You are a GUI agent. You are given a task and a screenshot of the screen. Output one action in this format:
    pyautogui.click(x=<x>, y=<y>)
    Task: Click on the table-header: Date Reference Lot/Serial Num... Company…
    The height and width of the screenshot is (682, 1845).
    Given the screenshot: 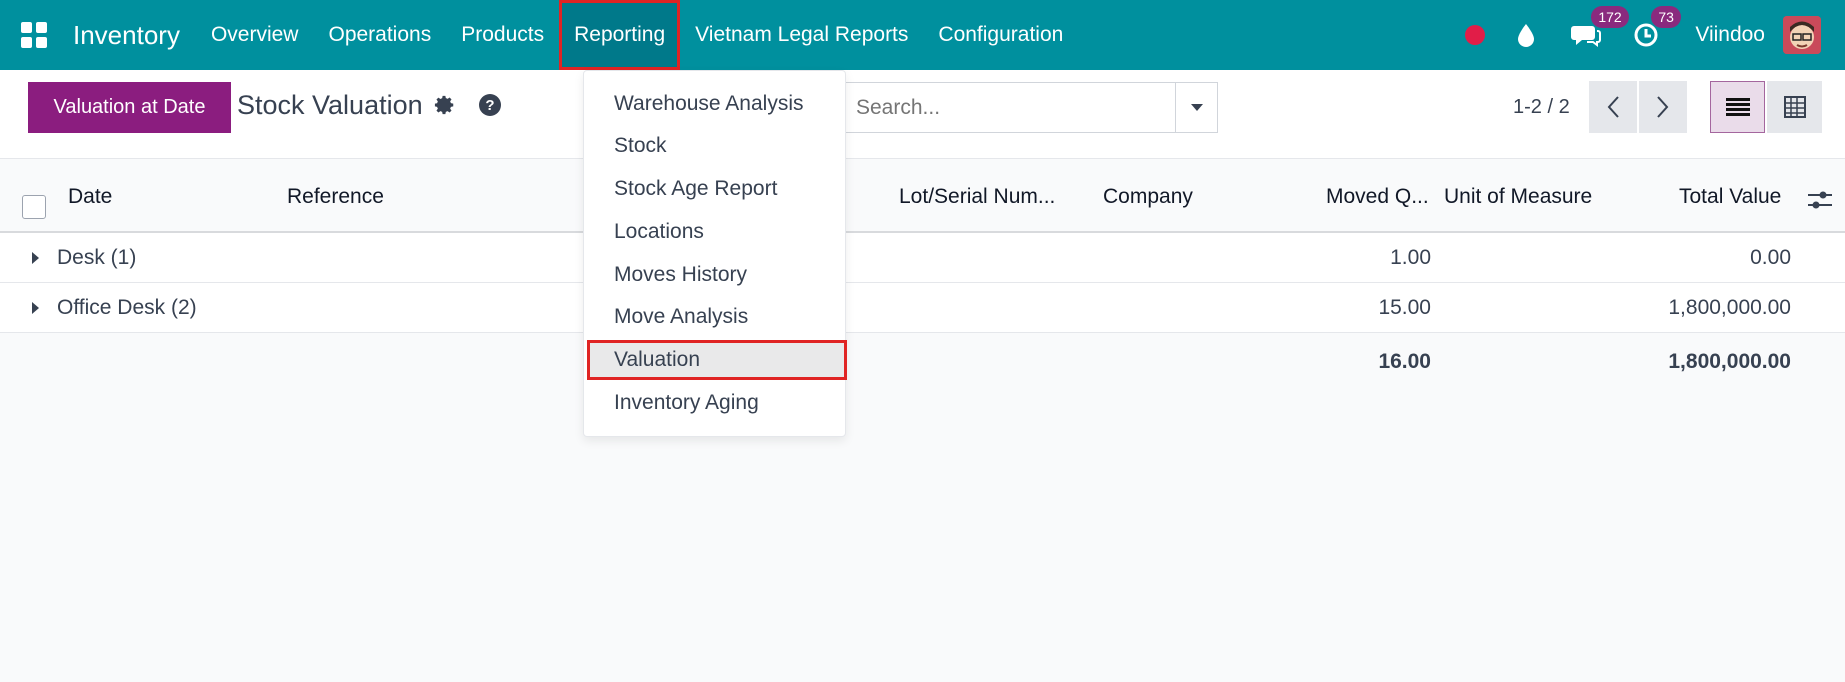 What is the action you would take?
    pyautogui.click(x=922, y=196)
    